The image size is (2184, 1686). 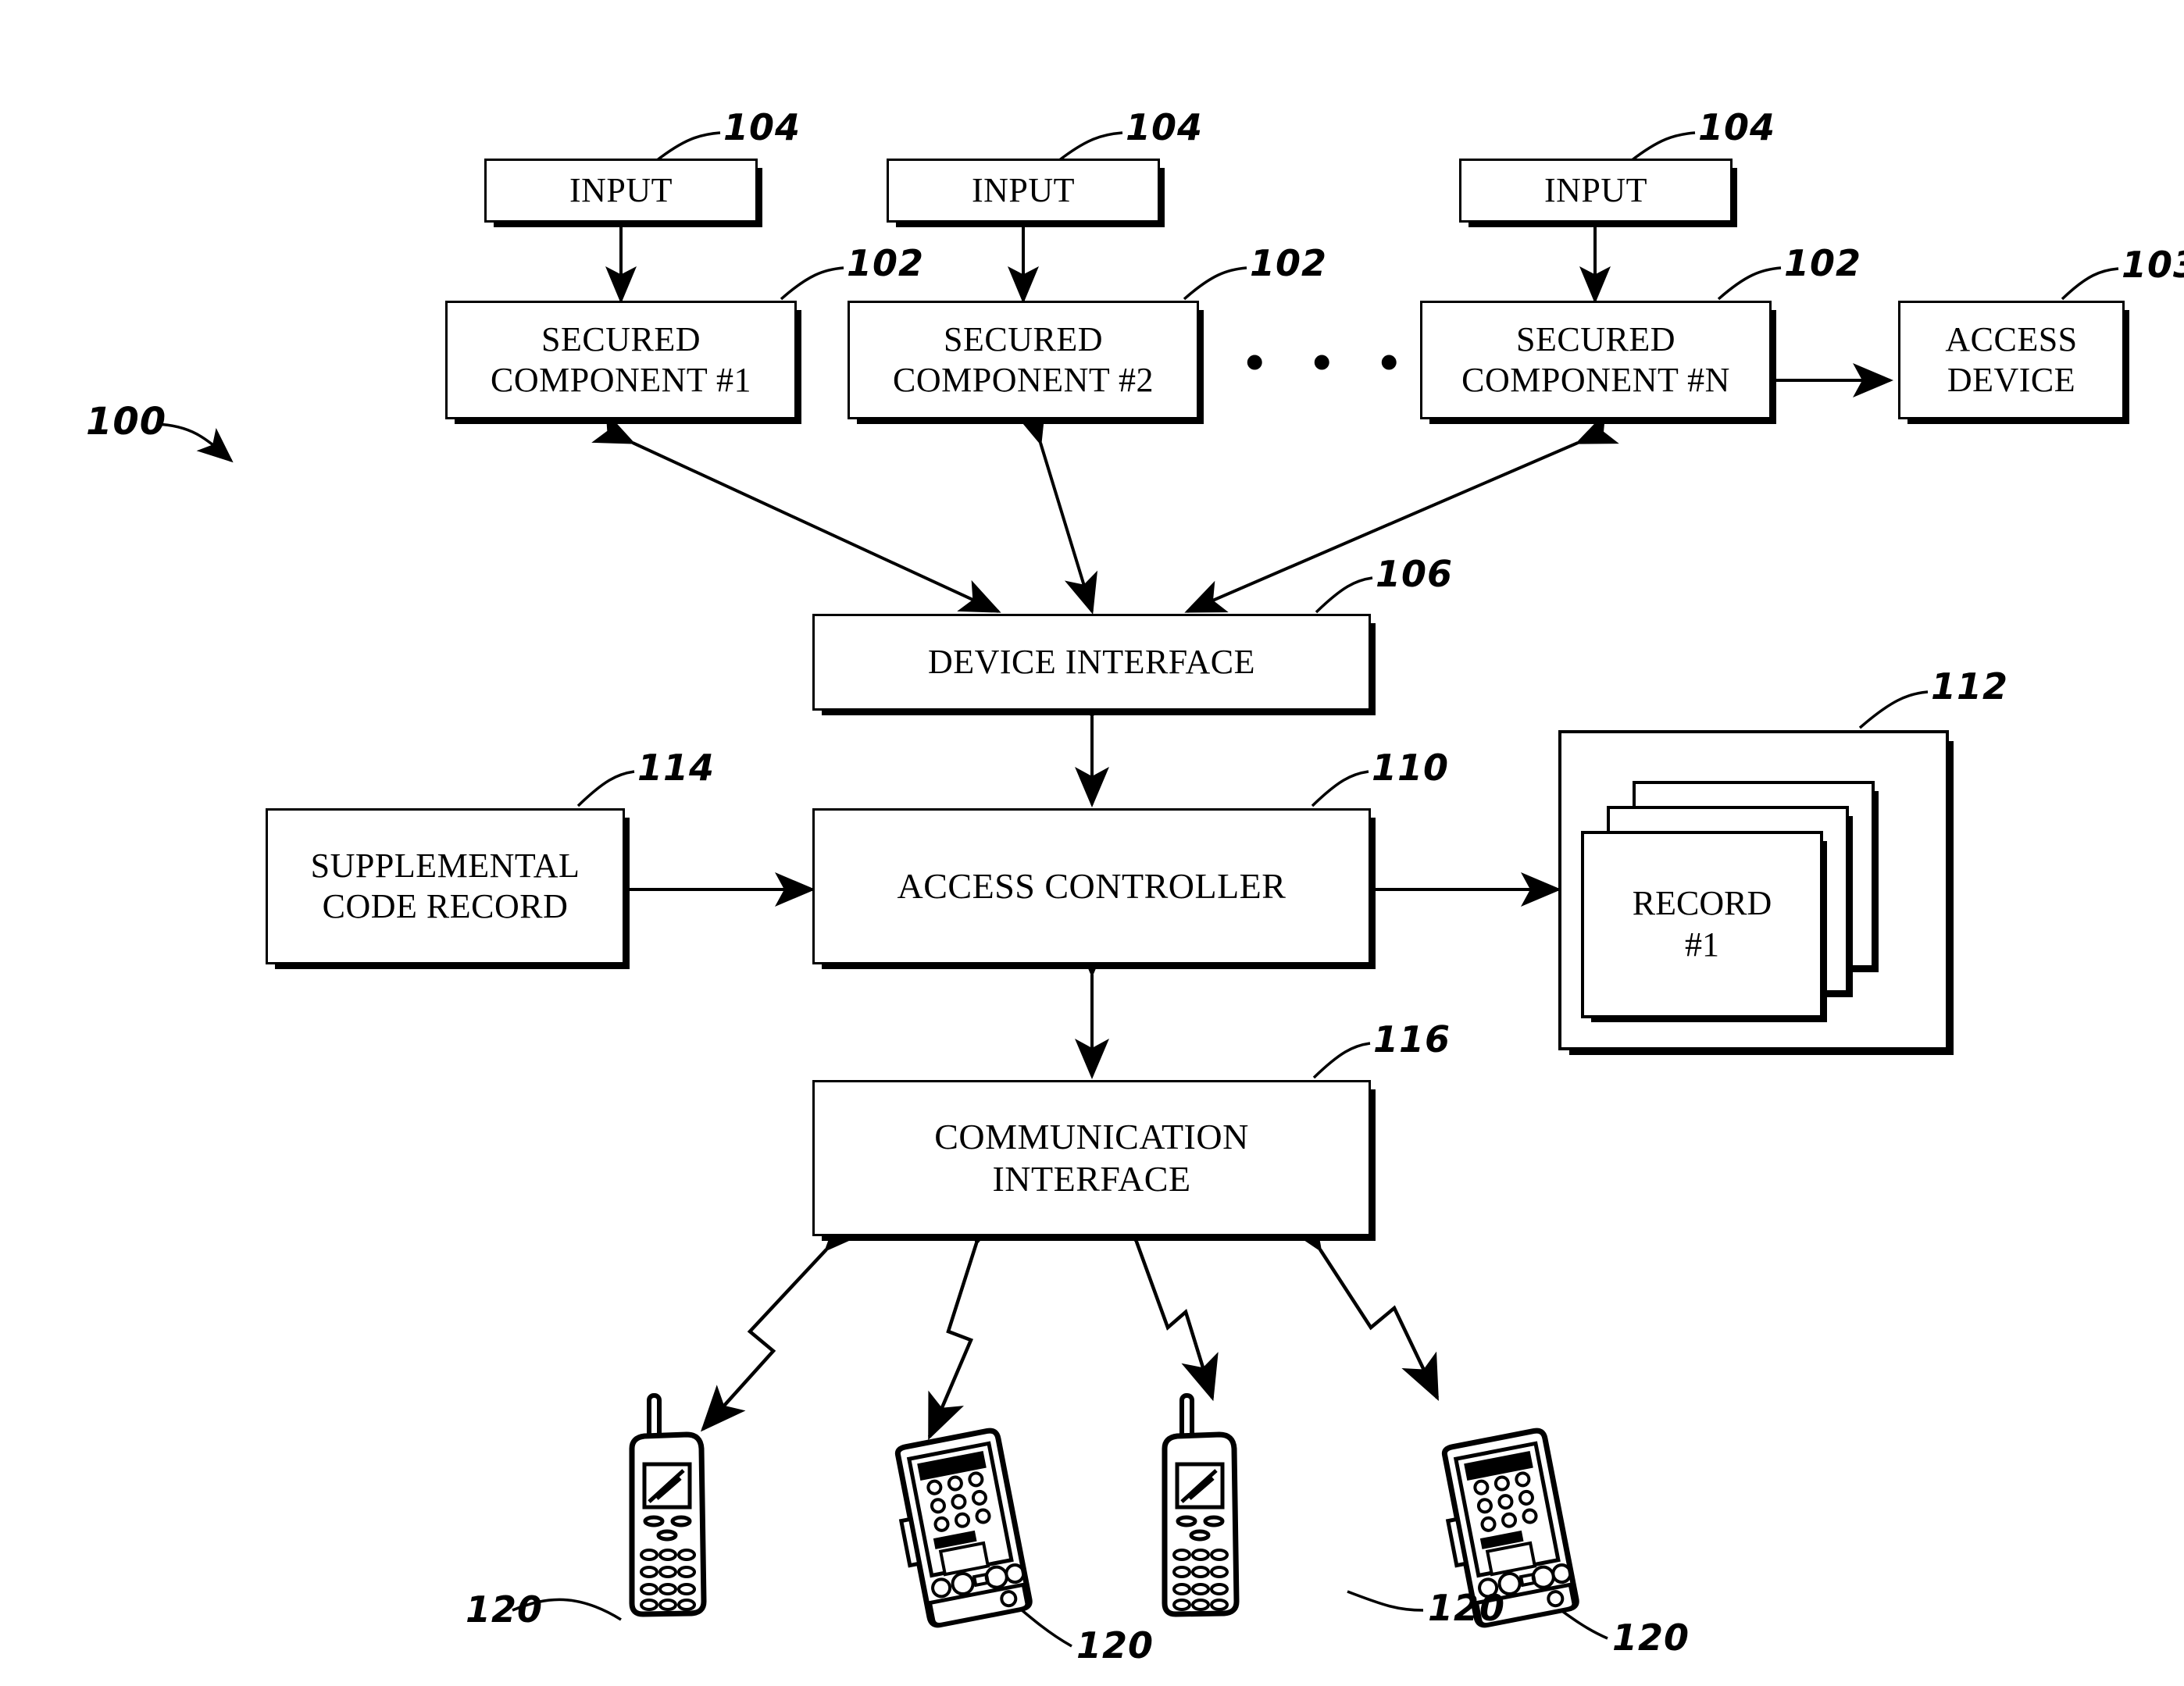 I want to click on supplemental-code-record-label: SUPPLEMENTAL CODE RECORD, so click(x=446, y=886).